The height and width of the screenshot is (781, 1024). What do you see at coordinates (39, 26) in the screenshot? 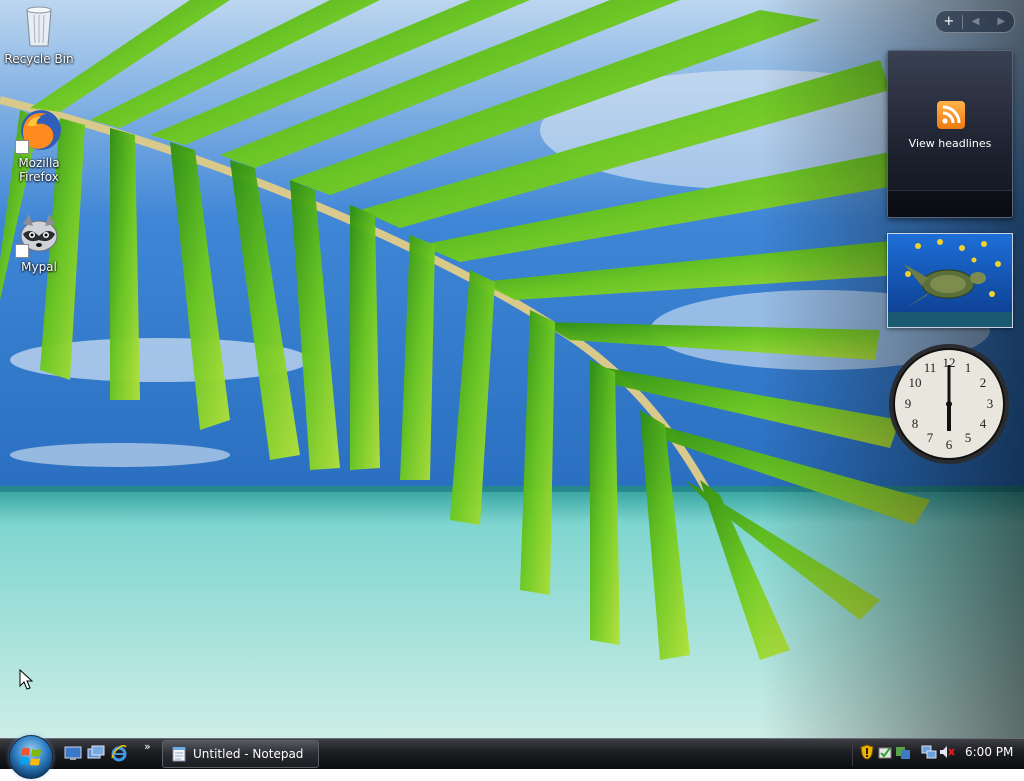
I see `recycle-bin-icon` at bounding box center [39, 26].